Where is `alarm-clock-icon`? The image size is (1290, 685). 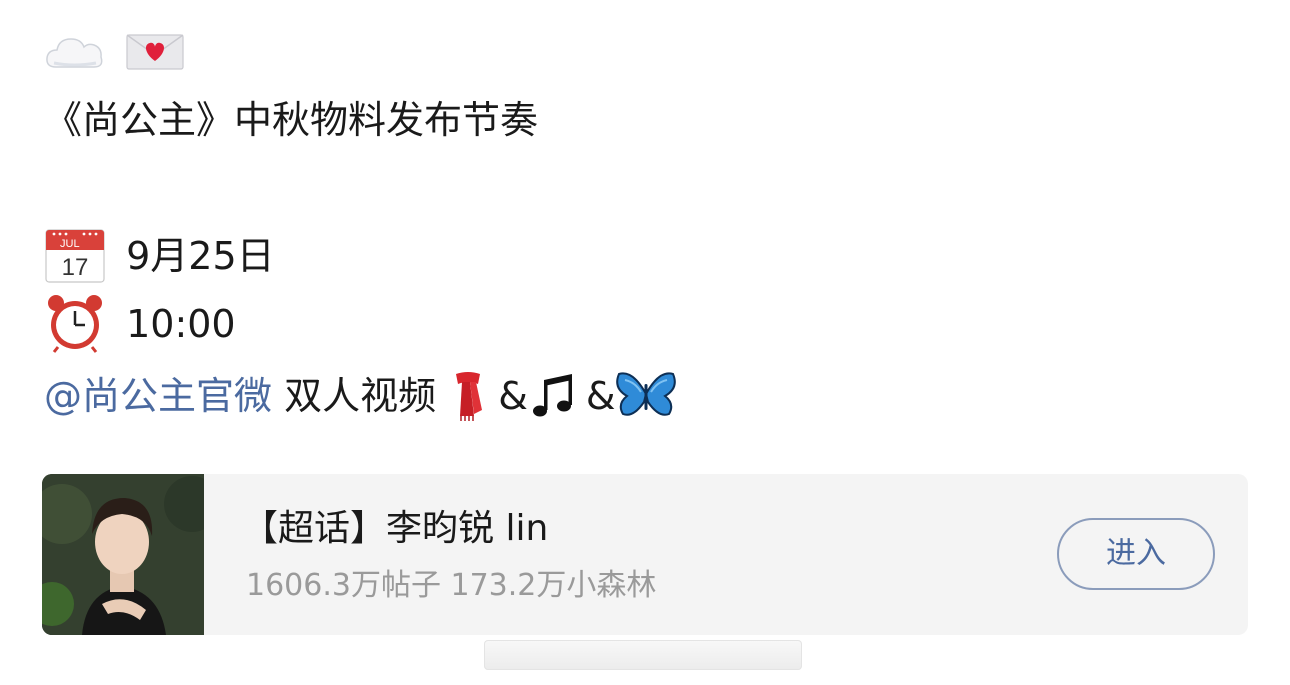
alarm-clock-icon is located at coordinates (75, 323).